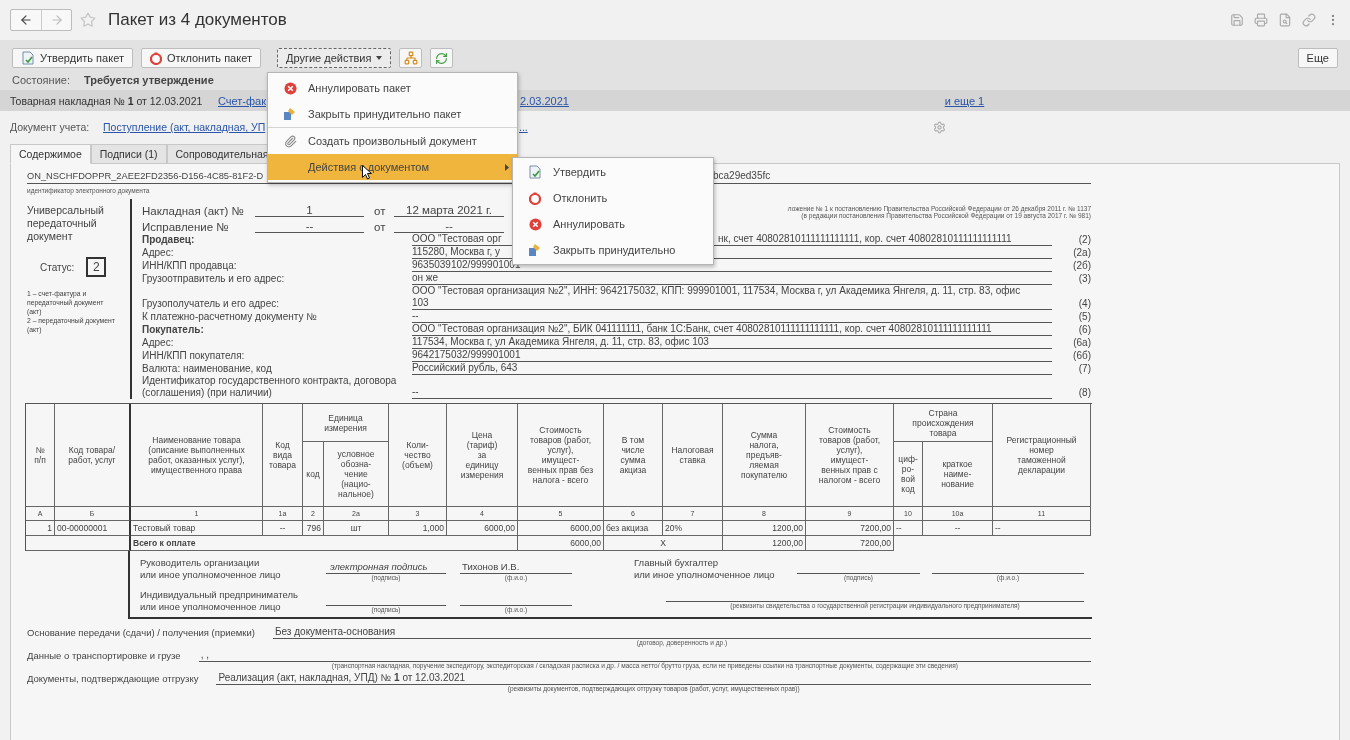 This screenshot has width=1350, height=740. What do you see at coordinates (378, 567) in the screenshot?
I see `signature-text: электронная подпись` at bounding box center [378, 567].